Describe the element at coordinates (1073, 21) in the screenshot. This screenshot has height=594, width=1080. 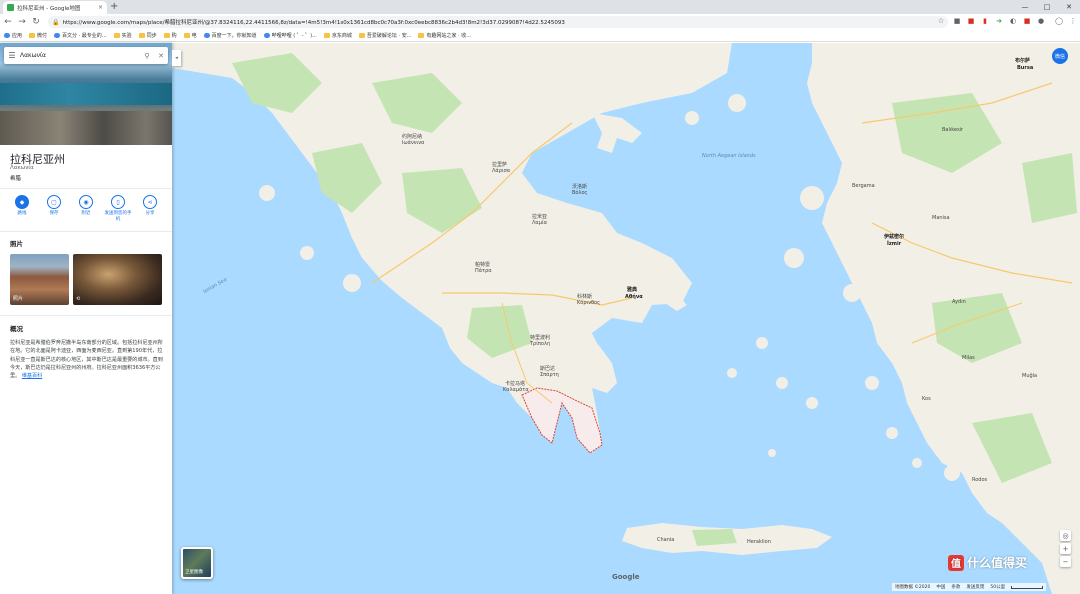
I see `menu-dots-icon: ⋮` at that location.